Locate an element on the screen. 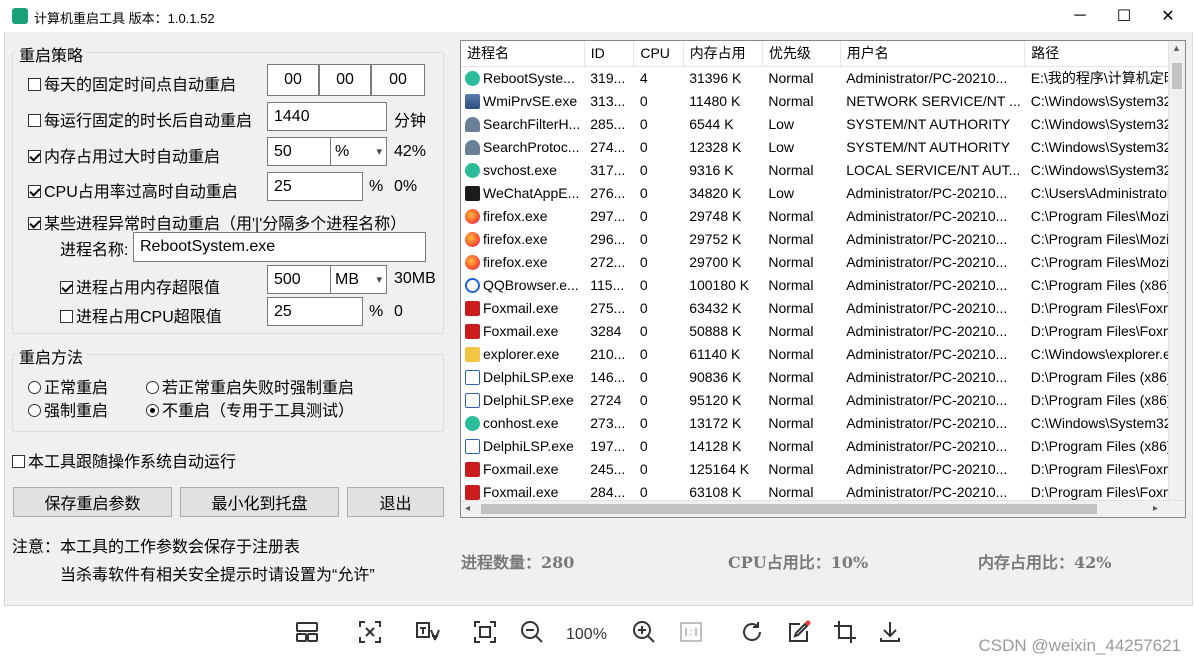  table-cell-mem: 34820 K is located at coordinates (715, 192).